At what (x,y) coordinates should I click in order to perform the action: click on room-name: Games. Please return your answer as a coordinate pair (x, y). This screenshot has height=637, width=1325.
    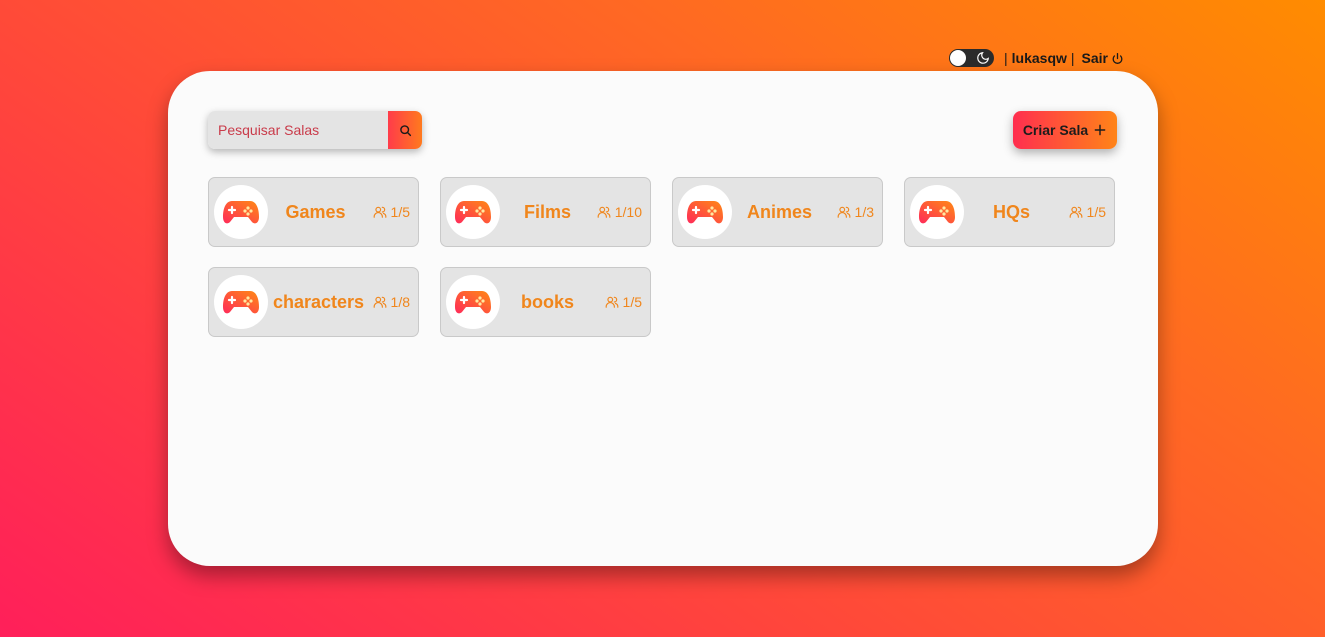
    Looking at the image, I should click on (315, 211).